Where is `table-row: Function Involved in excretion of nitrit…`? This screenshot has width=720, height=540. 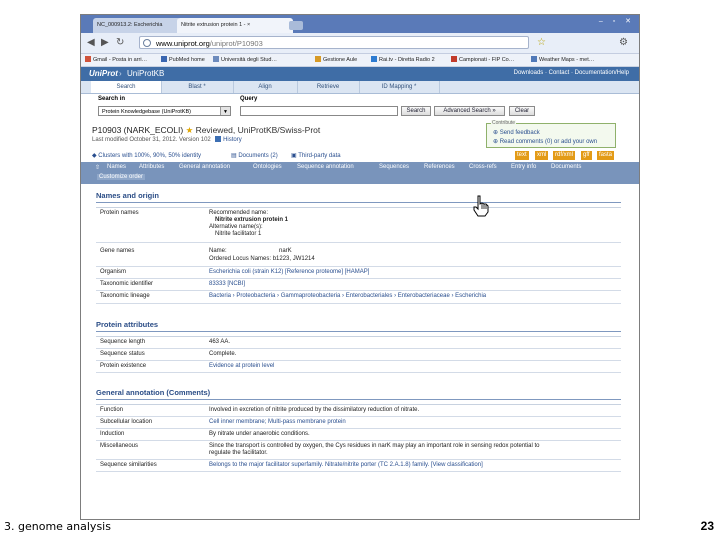 table-row: Function Involved in excretion of nitrit… is located at coordinates (358, 411).